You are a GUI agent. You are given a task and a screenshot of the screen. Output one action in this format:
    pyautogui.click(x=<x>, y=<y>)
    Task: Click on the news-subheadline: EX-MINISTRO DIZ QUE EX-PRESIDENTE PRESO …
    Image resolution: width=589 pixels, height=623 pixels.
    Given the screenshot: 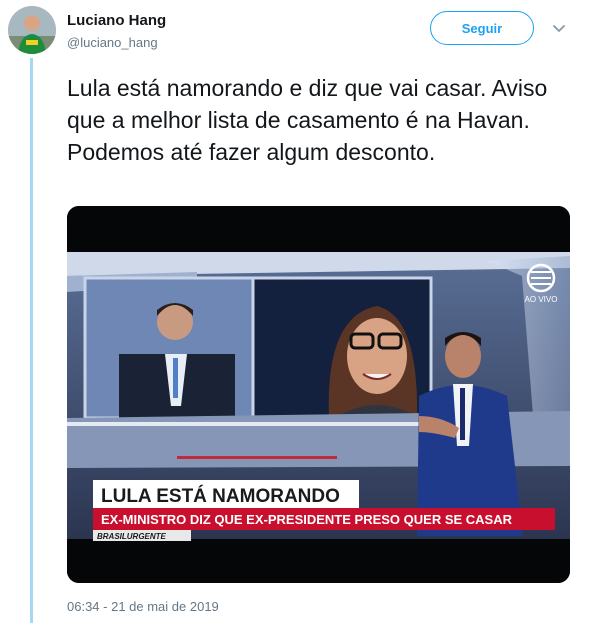 What is the action you would take?
    pyautogui.click(x=307, y=519)
    